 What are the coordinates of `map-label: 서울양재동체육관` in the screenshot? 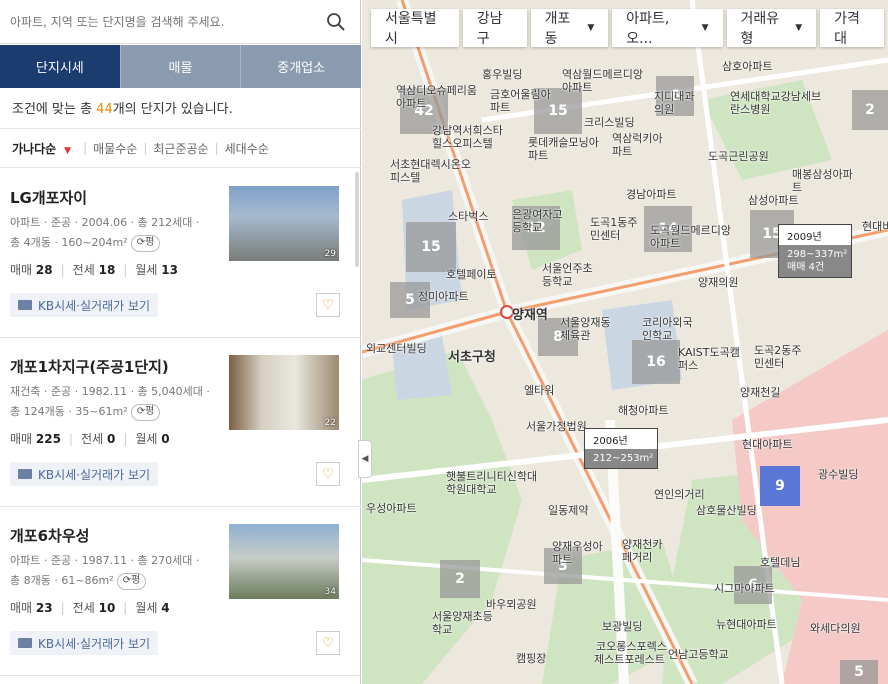 It's located at (587, 329).